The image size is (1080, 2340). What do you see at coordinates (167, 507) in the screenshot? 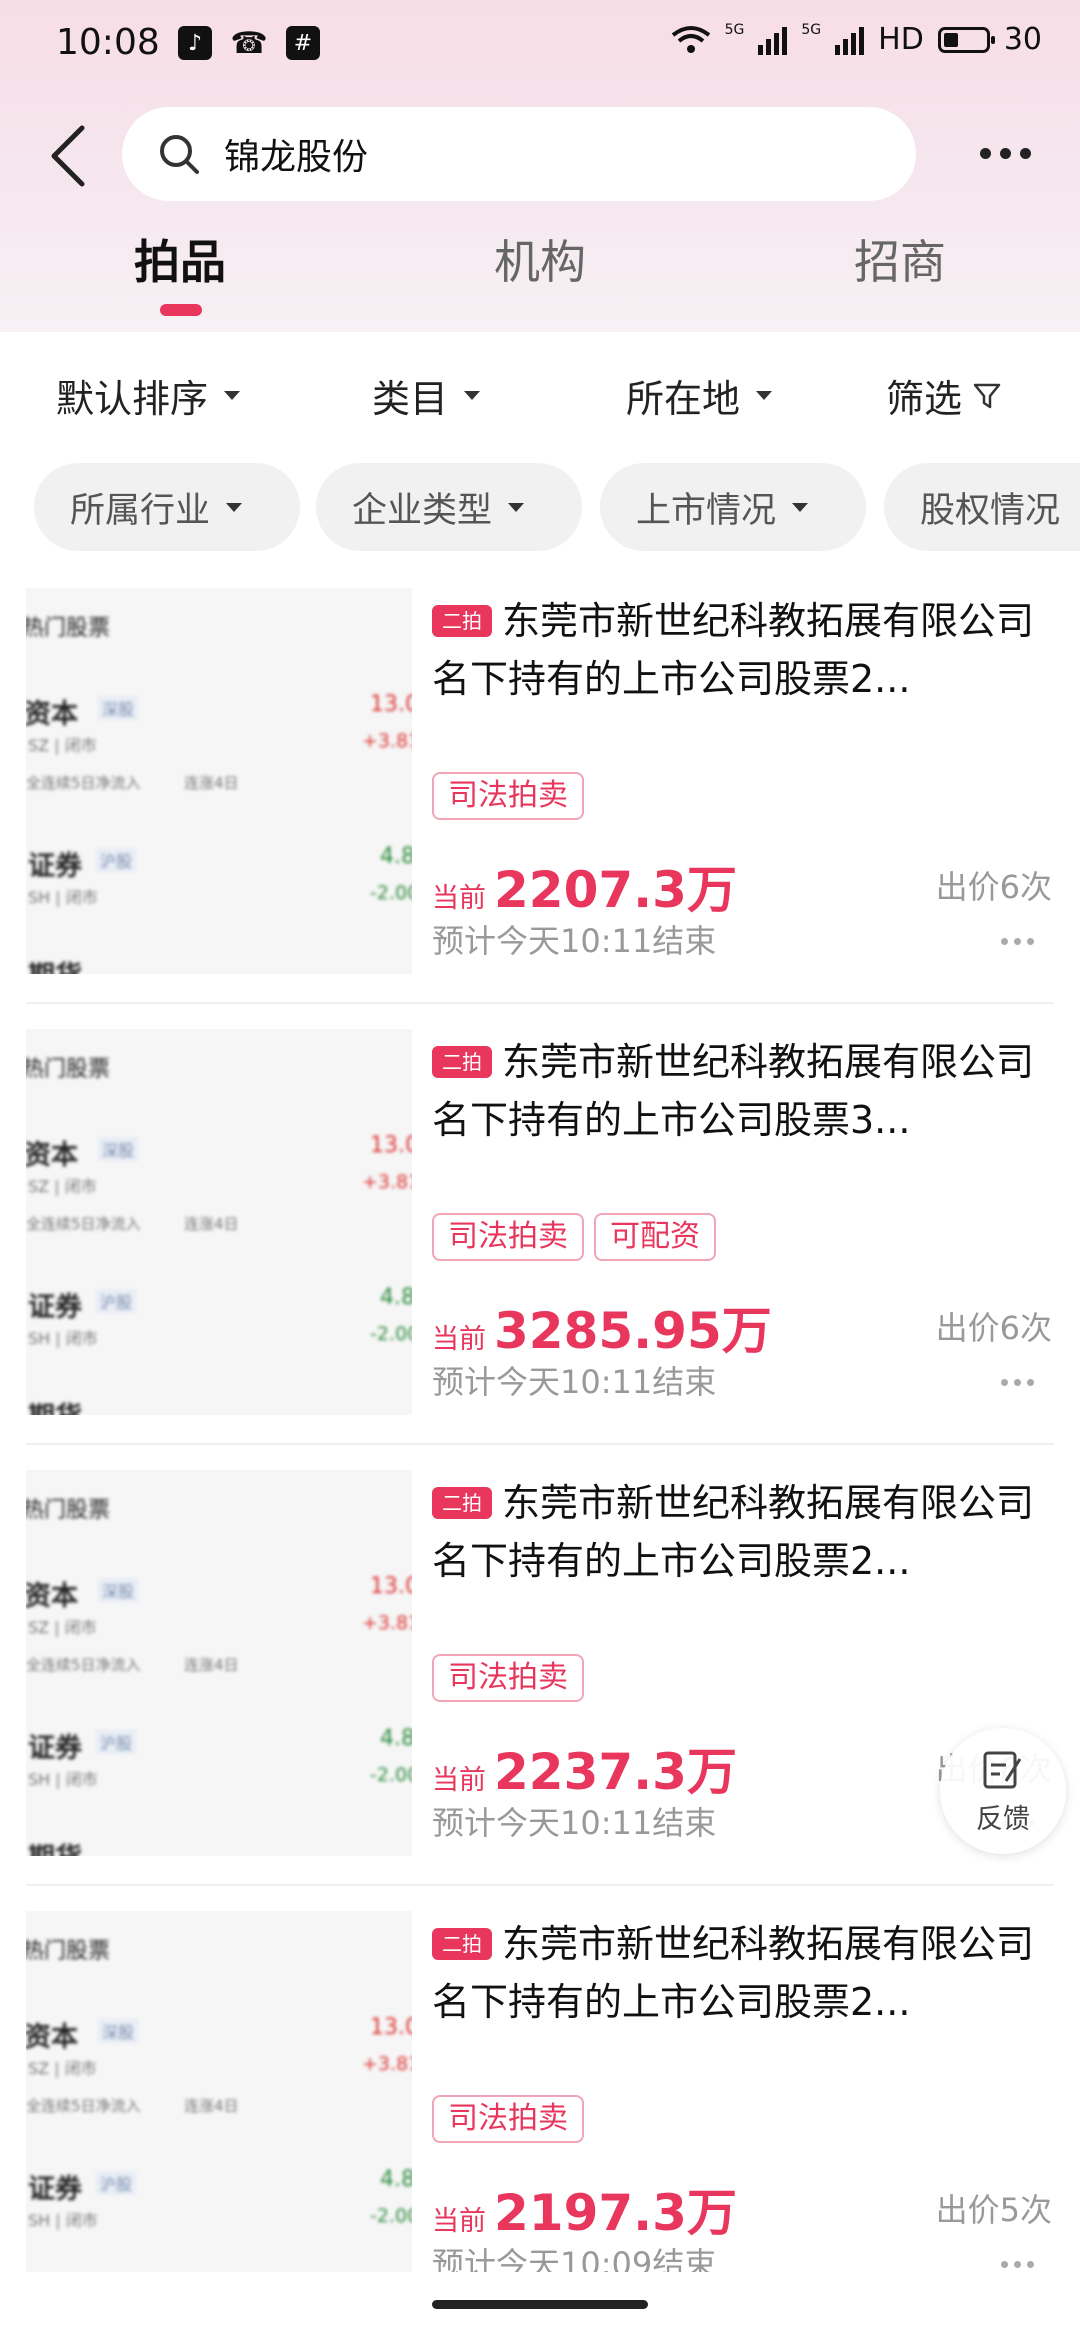
I see `chip-industry: 所属行业` at bounding box center [167, 507].